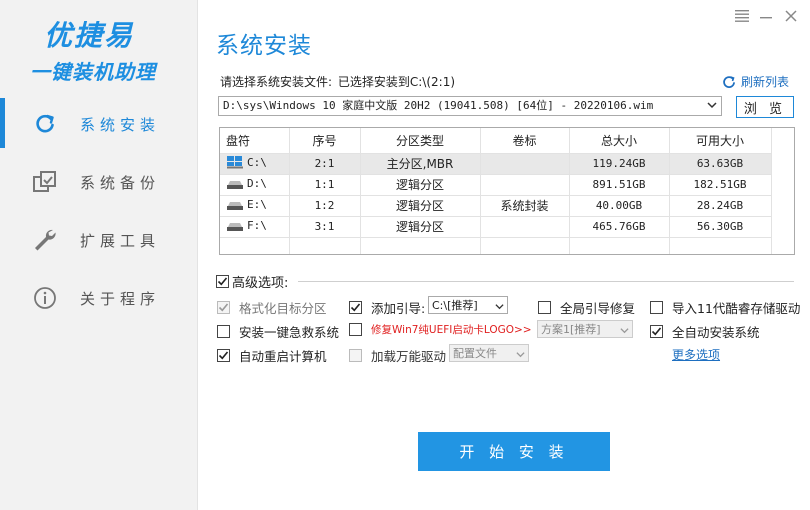  Describe the element at coordinates (496, 245) in the screenshot. I see `table-row-empty` at that location.